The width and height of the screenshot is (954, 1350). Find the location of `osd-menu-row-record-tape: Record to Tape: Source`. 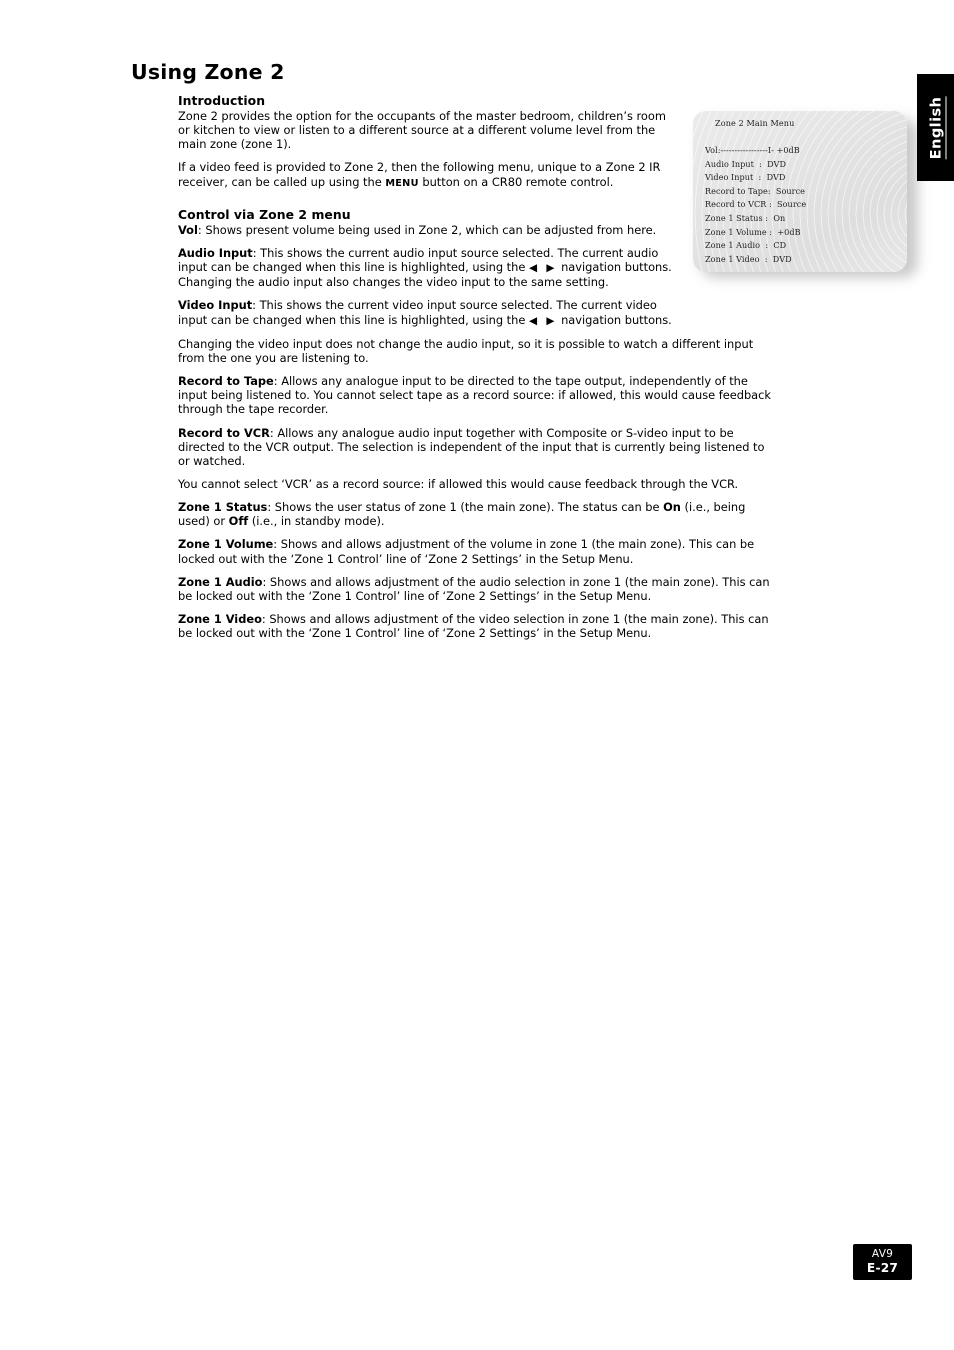

osd-menu-row-record-tape: Record to Tape: Source is located at coordinates (755, 190).